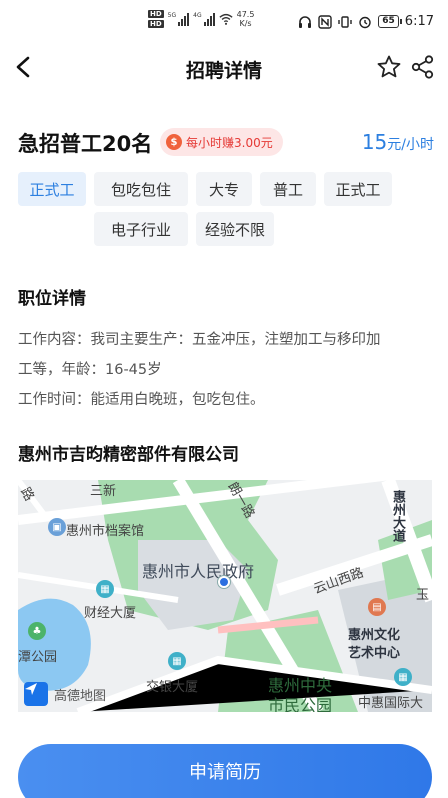 The height and width of the screenshot is (798, 448). Describe the element at coordinates (198, 571) in the screenshot. I see `map-label: 惠州市人民政府` at that location.